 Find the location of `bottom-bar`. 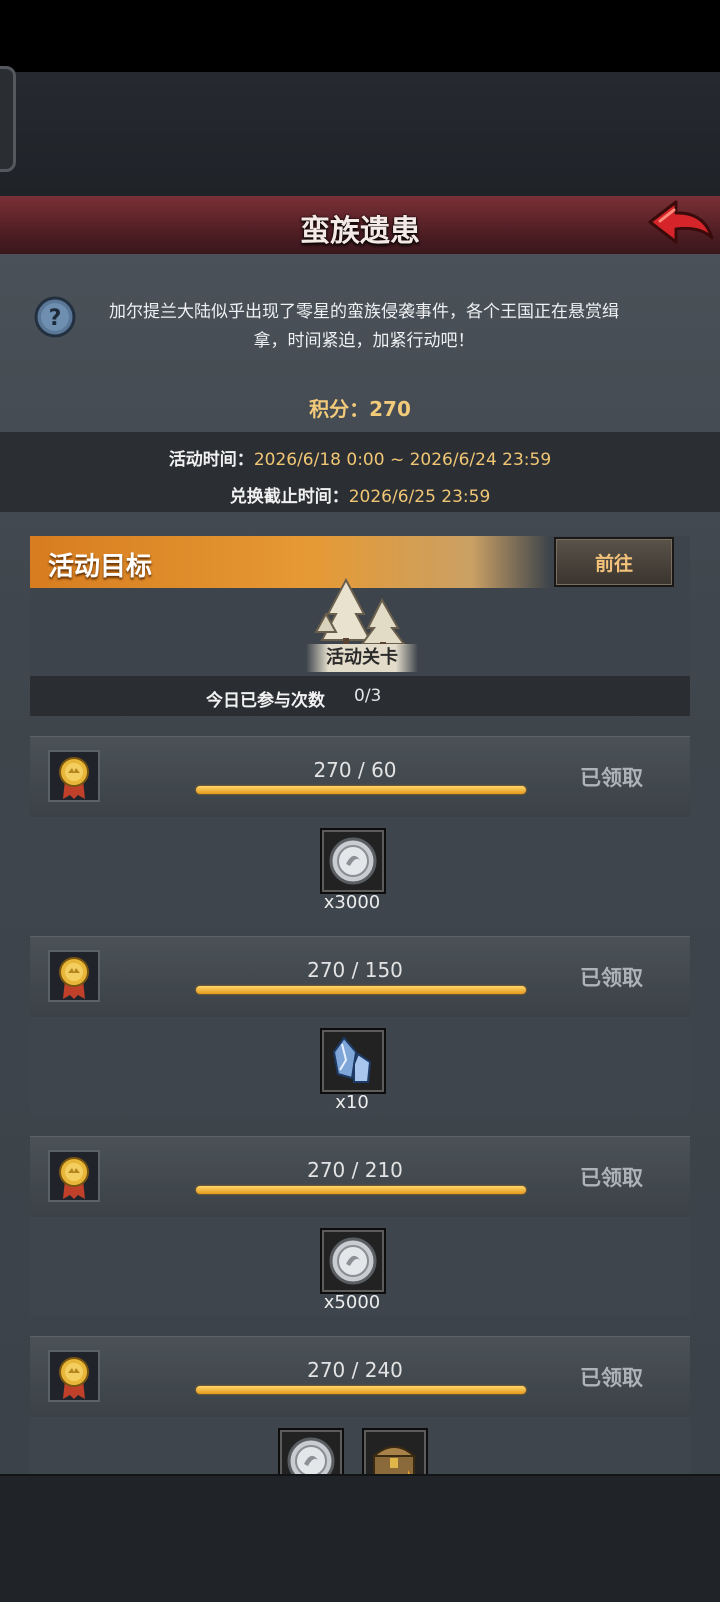

bottom-bar is located at coordinates (360, 1538).